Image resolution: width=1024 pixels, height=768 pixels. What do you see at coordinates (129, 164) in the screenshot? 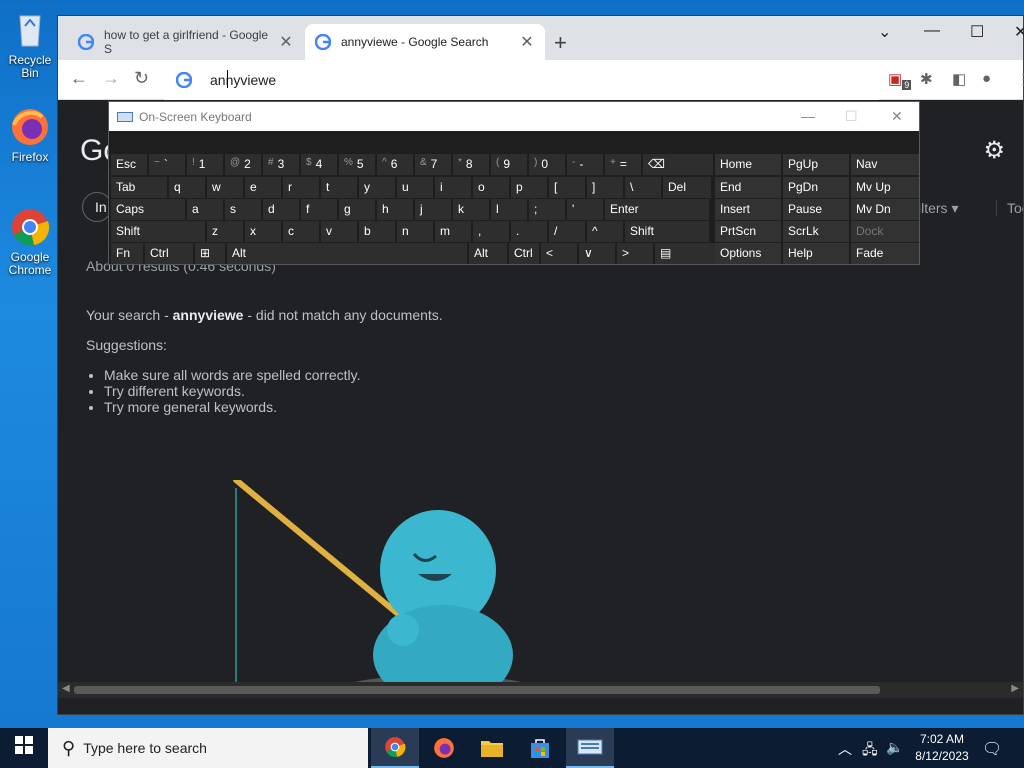
I see `osk-key: Esc` at bounding box center [129, 164].